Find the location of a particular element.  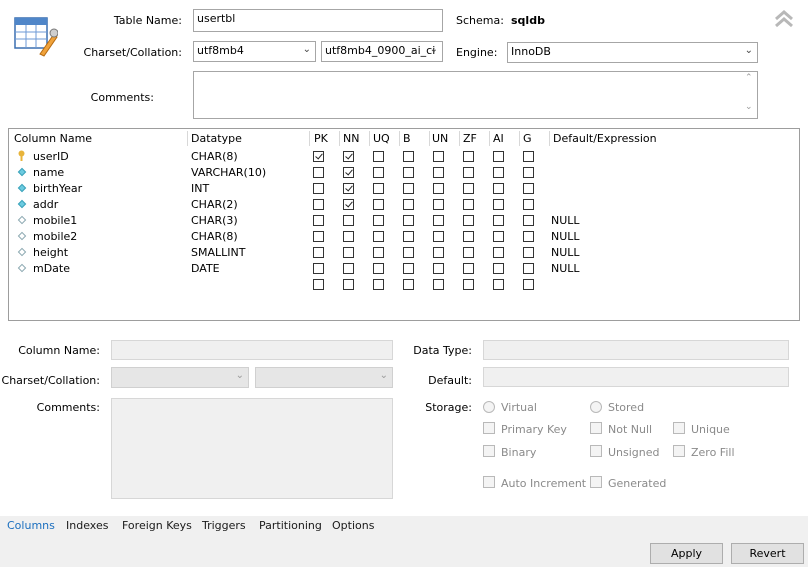

tab-triggers: Triggers is located at coordinates (224, 525).